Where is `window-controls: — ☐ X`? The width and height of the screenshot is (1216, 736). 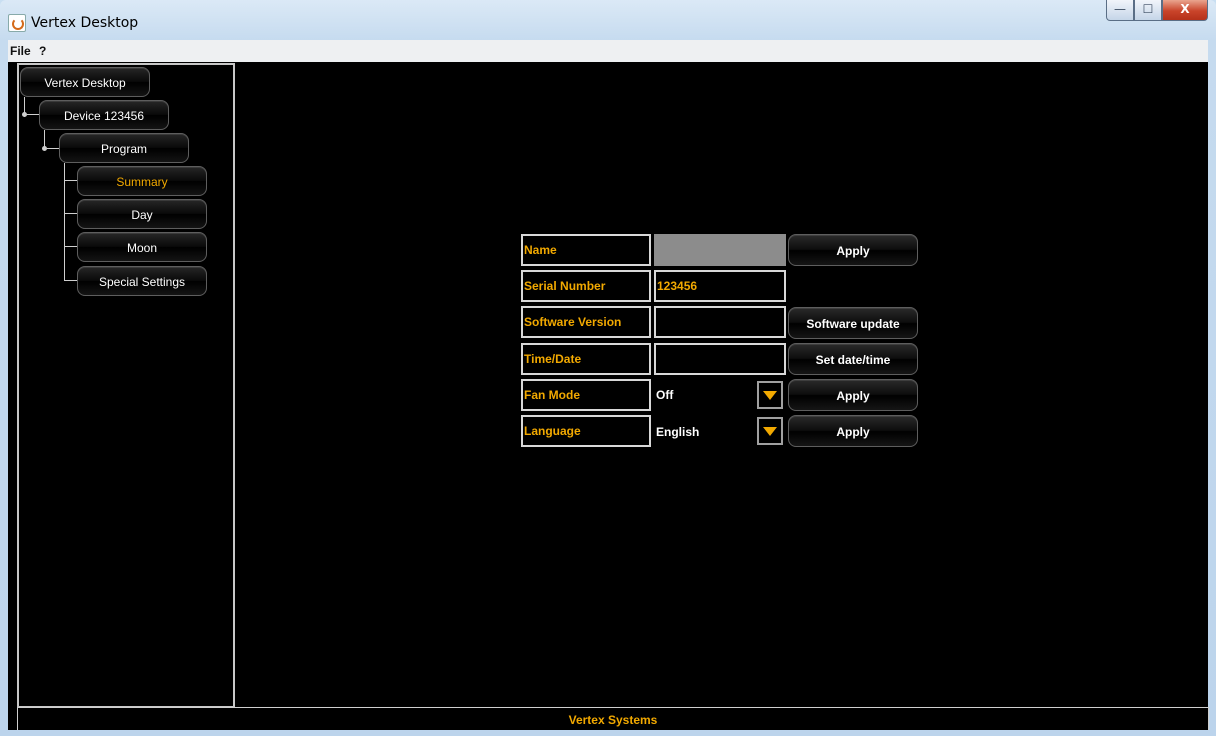 window-controls: — ☐ X is located at coordinates (1157, 11).